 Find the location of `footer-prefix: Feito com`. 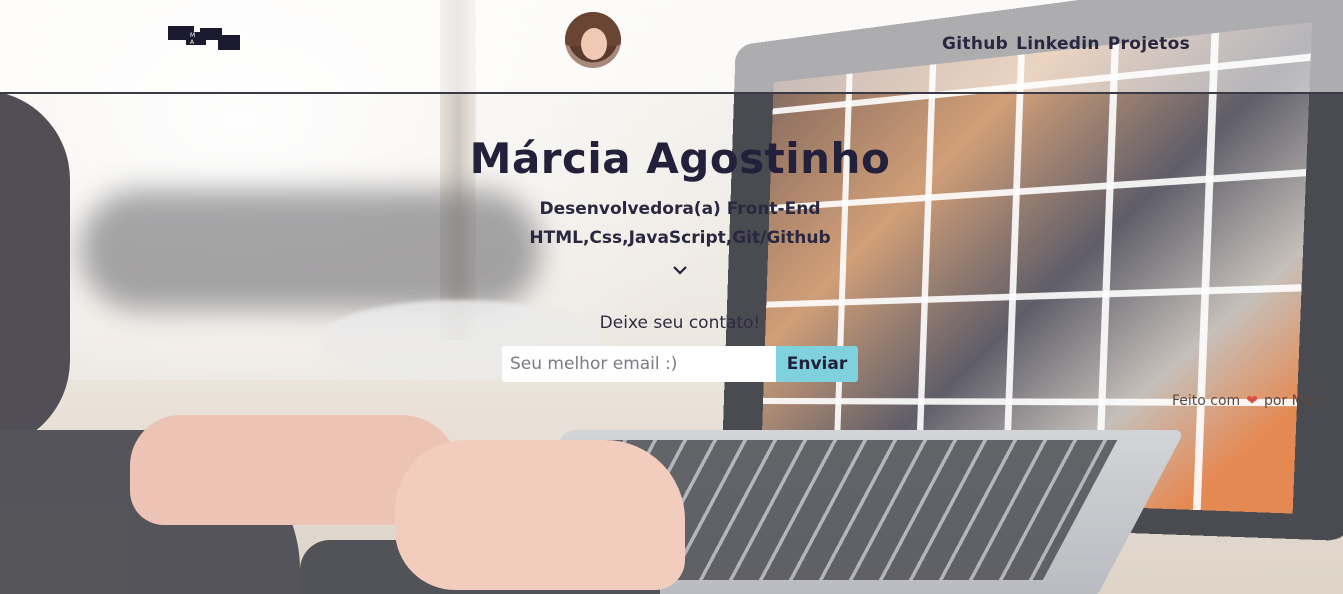

footer-prefix: Feito com is located at coordinates (1206, 401).